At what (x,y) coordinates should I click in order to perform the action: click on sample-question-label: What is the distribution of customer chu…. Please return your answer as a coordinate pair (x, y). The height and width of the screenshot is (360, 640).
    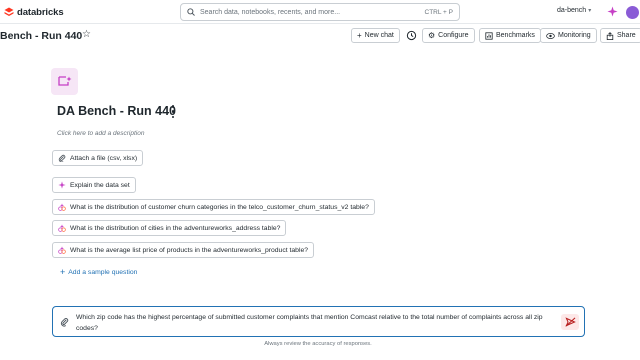
    Looking at the image, I should click on (219, 207).